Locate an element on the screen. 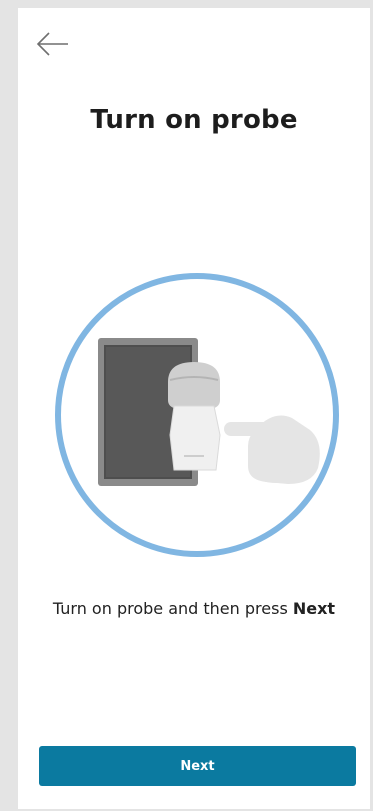 Image resolution: width=373 pixels, height=811 pixels. page-title: Turn on probe is located at coordinates (194, 120).